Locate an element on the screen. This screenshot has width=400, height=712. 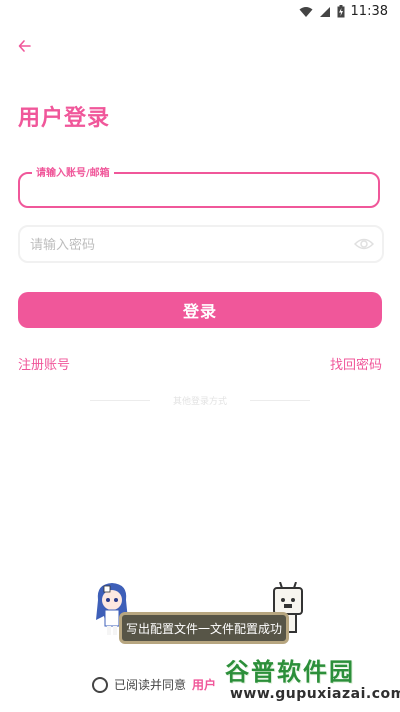
eye-icon is located at coordinates (364, 244).